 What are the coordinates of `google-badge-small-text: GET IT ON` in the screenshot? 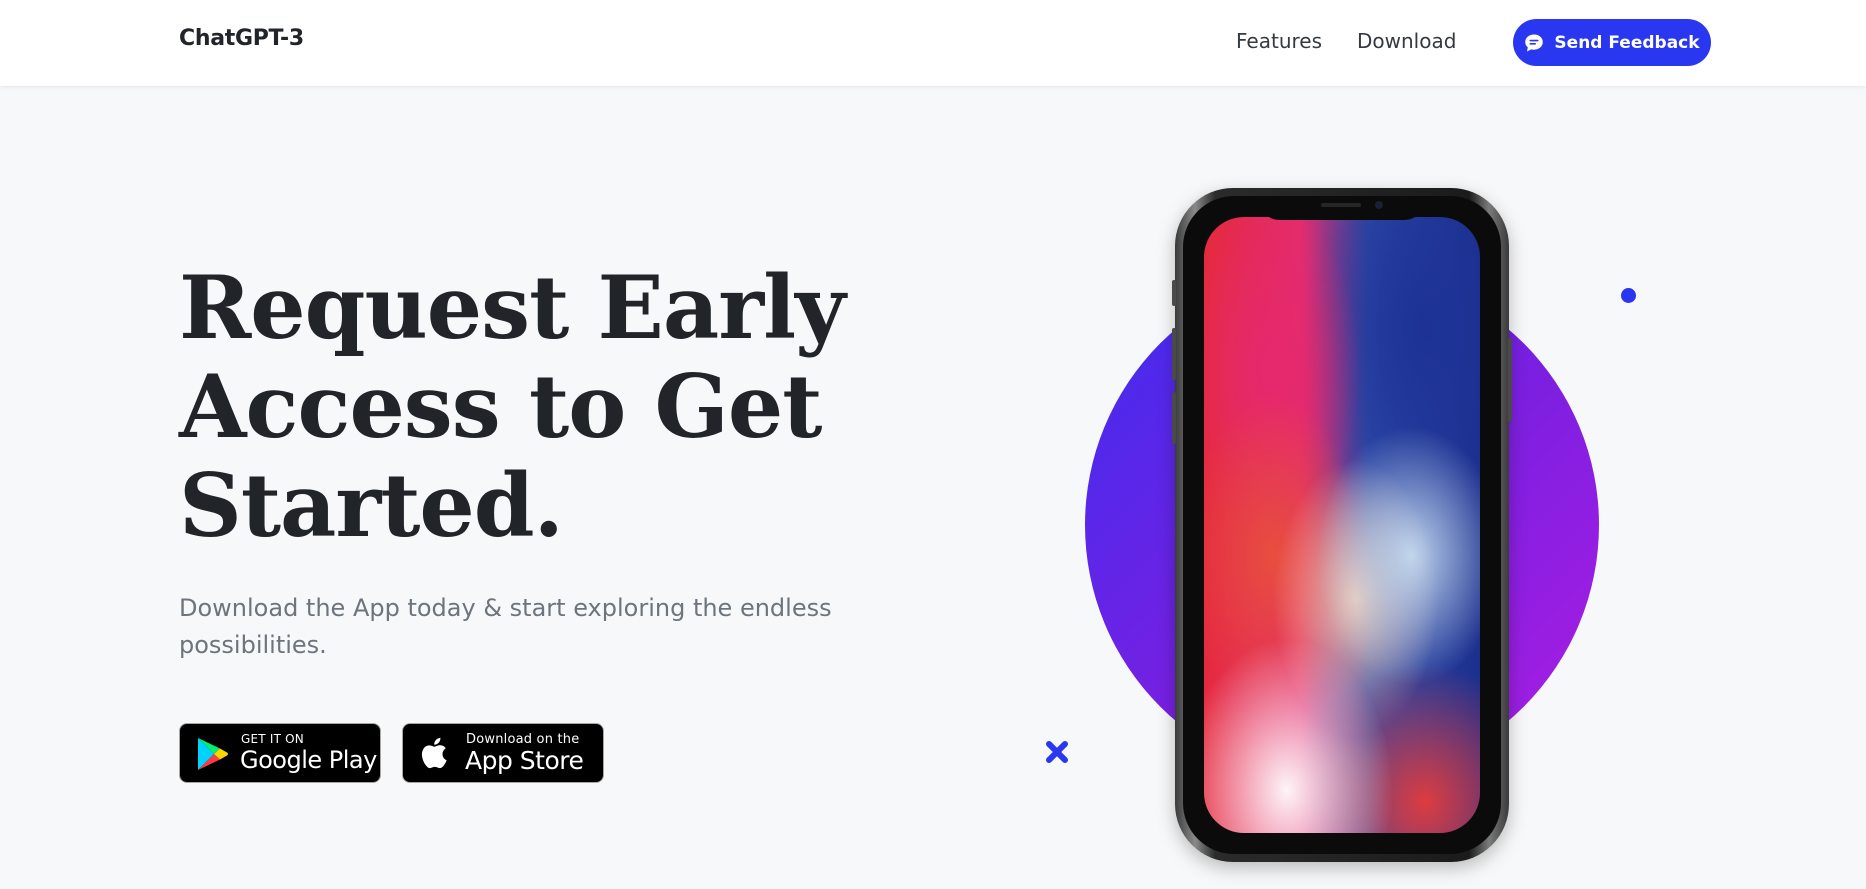 It's located at (272, 739).